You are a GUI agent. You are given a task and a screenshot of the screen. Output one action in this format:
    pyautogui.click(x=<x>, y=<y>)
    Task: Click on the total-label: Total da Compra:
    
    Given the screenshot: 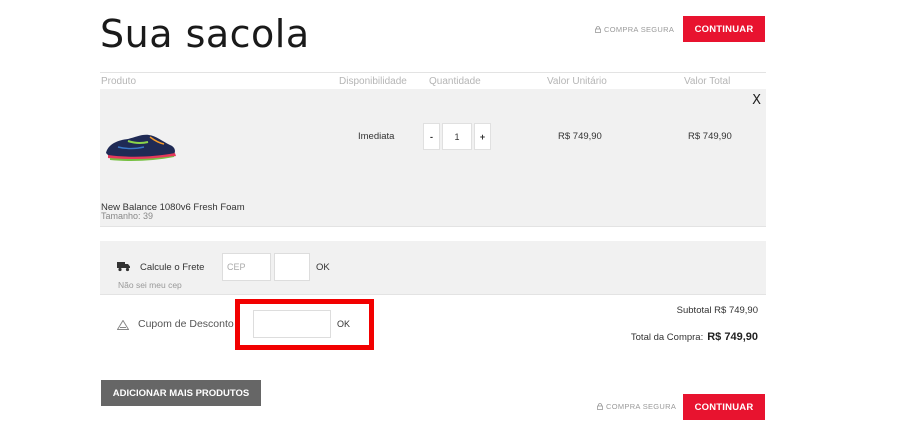 What is the action you would take?
    pyautogui.click(x=667, y=337)
    